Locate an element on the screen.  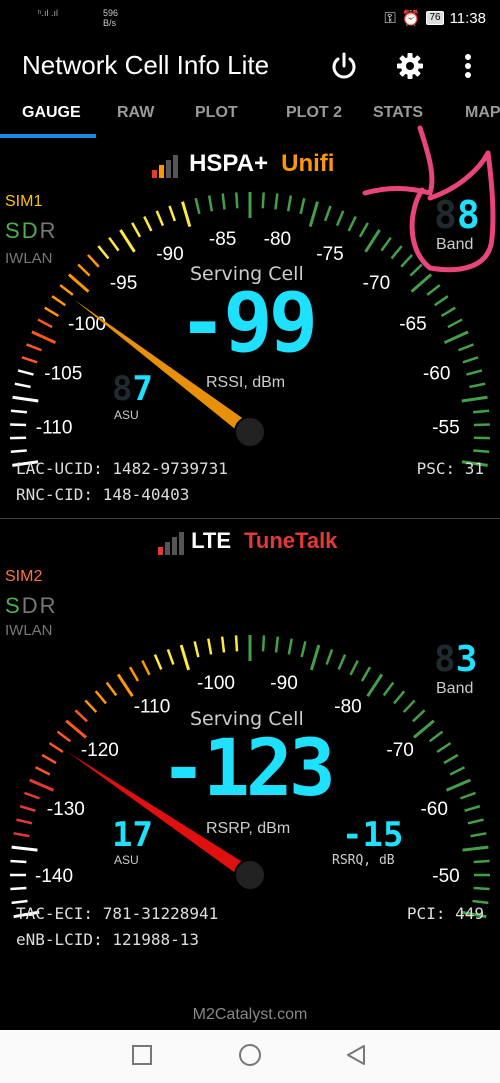
gauge-tick-label: -75 is located at coordinates (329, 254).